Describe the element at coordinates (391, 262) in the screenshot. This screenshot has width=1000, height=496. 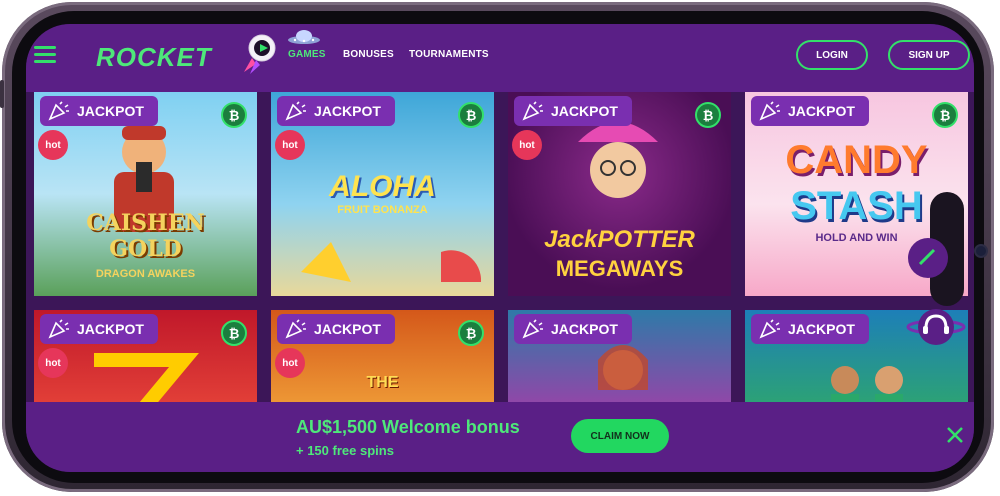
I see `game-art-fruits` at that location.